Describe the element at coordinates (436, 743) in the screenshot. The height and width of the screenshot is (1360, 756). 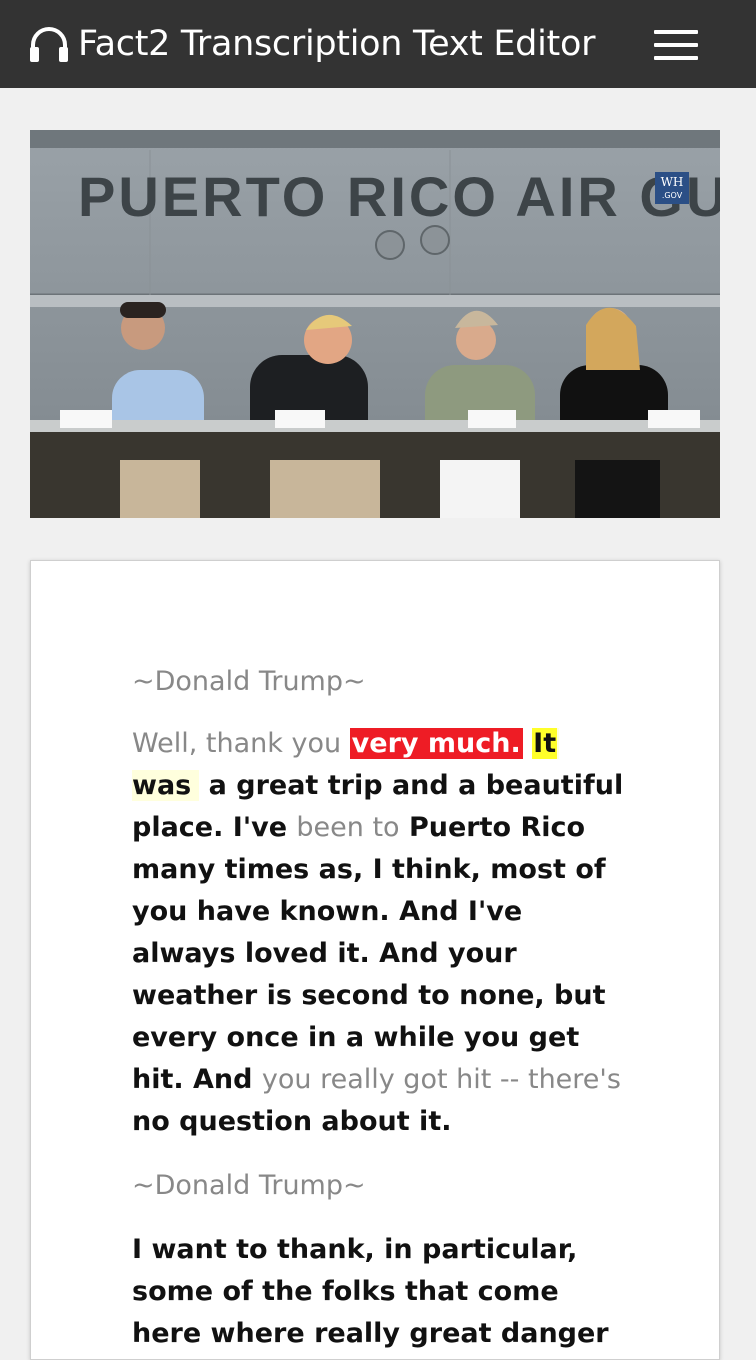
I see `current-word-highlight: very much.` at that location.